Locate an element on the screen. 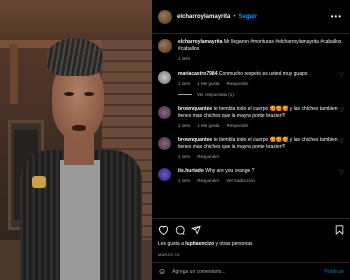  author-avatar is located at coordinates (165, 16).